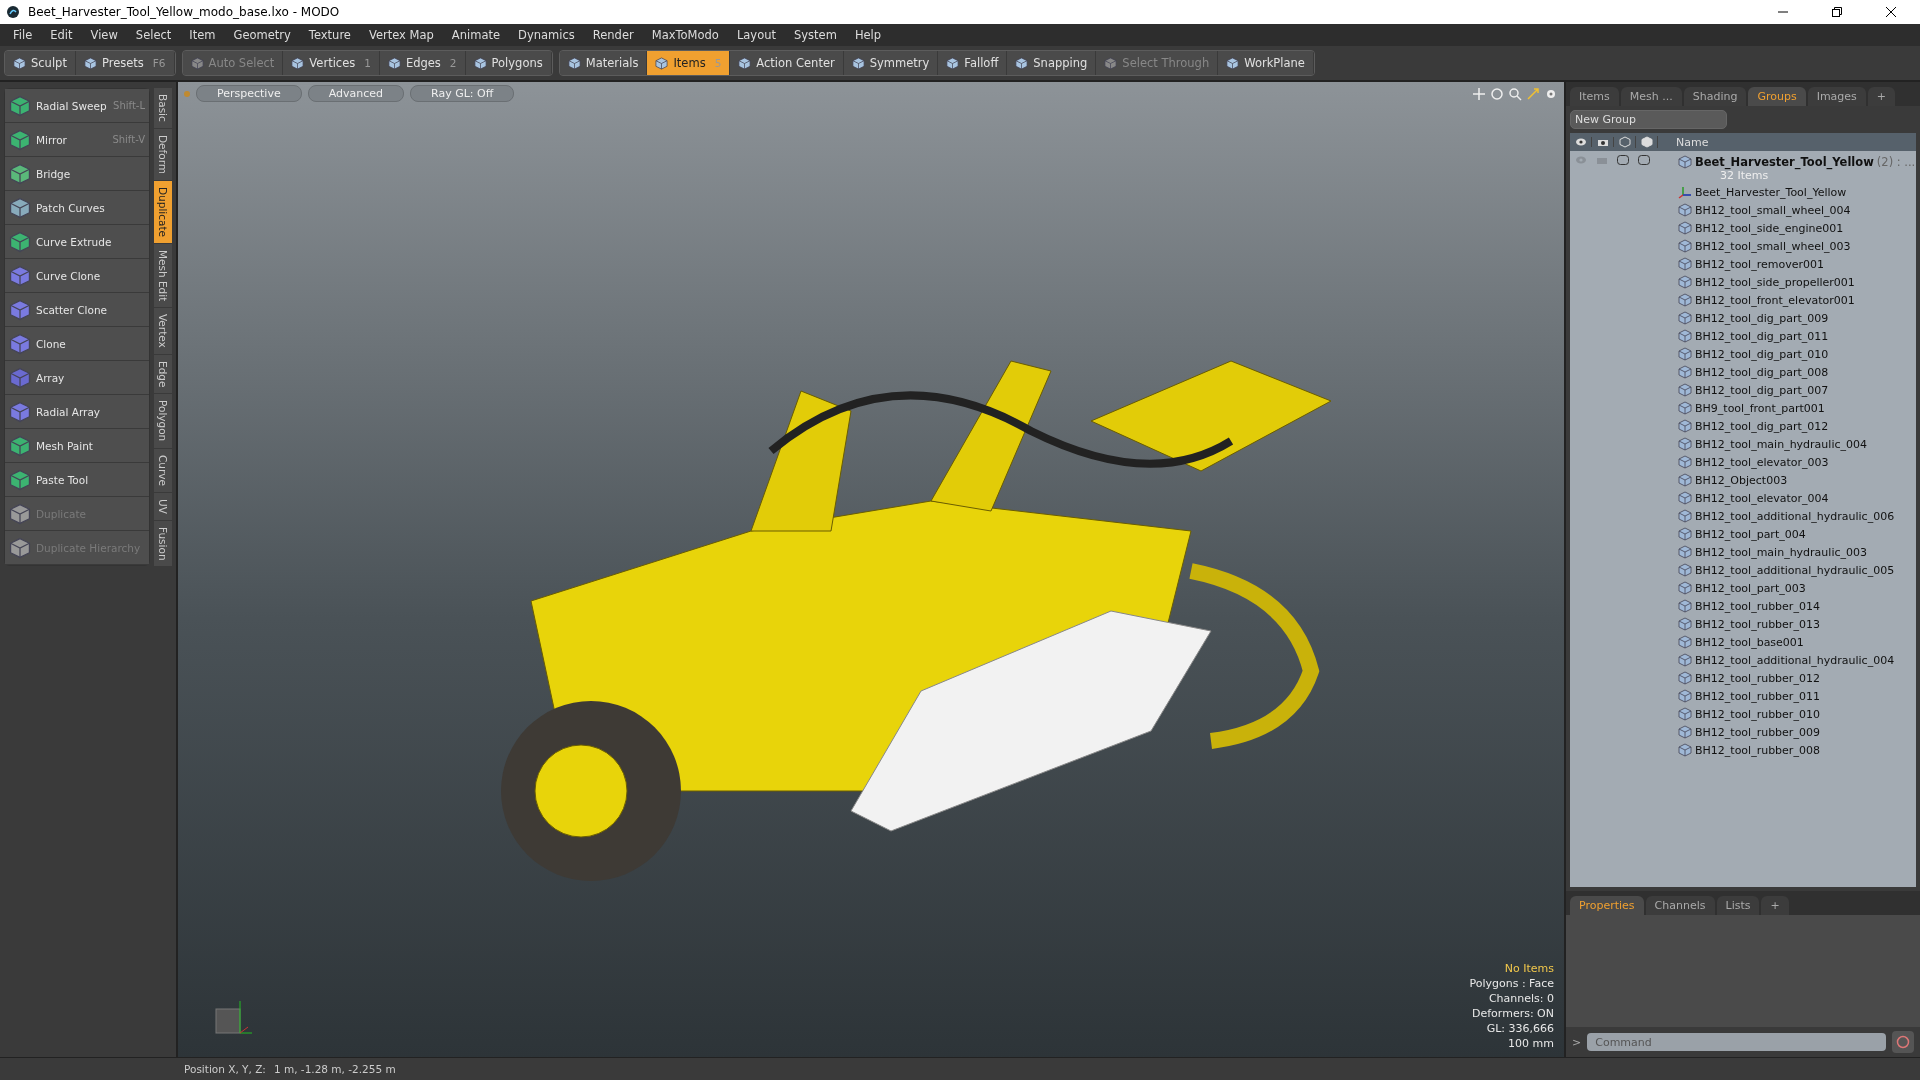  Describe the element at coordinates (868, 35) in the screenshot. I see `menu-item: Help` at that location.